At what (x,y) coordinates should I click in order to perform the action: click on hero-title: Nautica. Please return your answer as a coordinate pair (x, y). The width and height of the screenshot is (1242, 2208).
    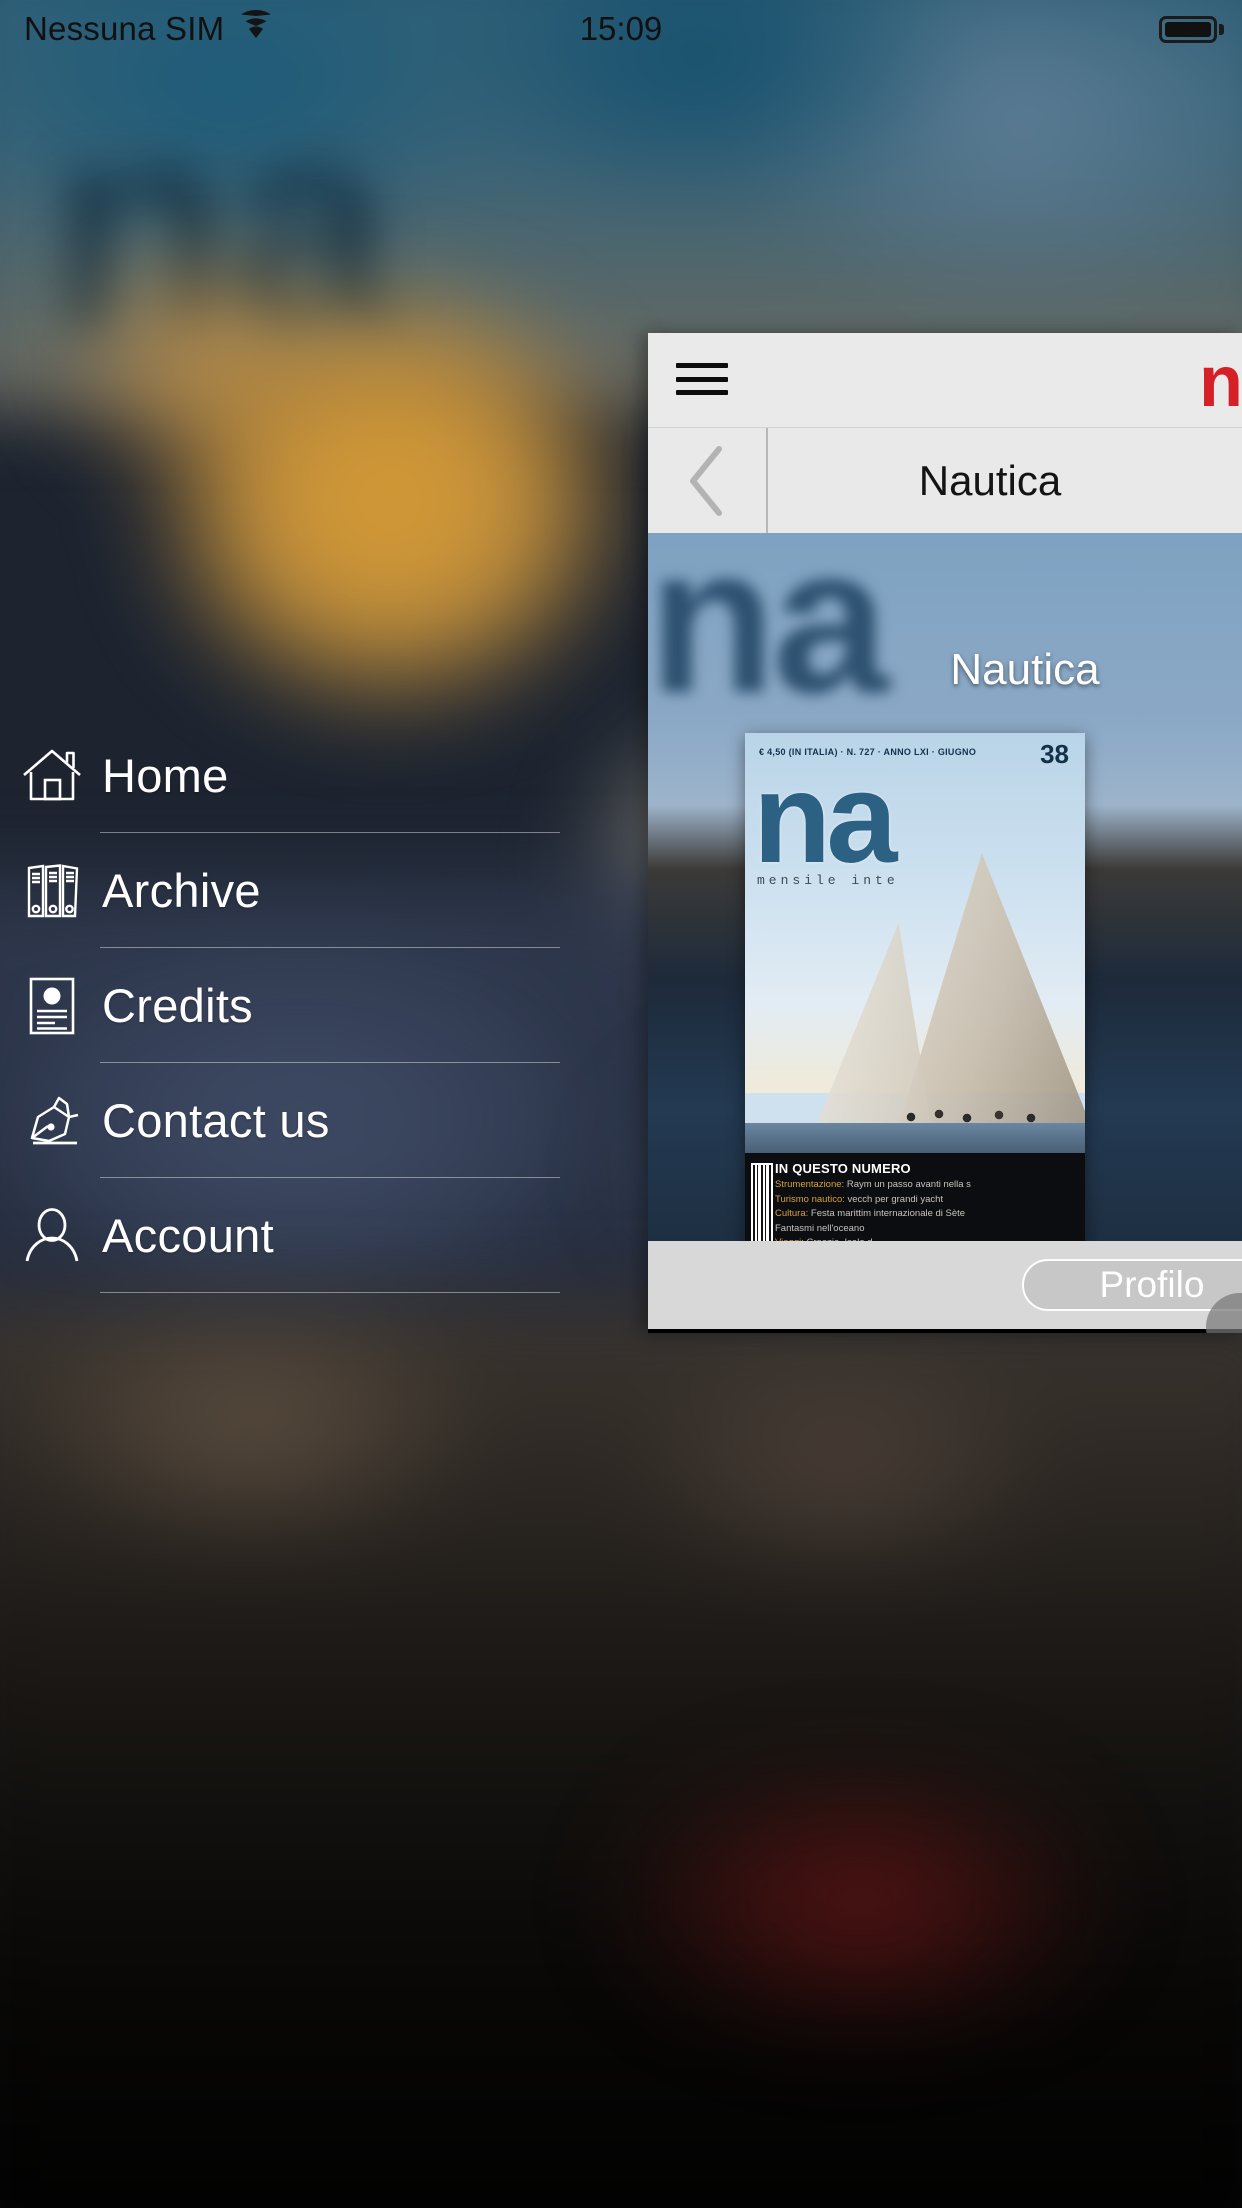
    Looking at the image, I should click on (1025, 669).